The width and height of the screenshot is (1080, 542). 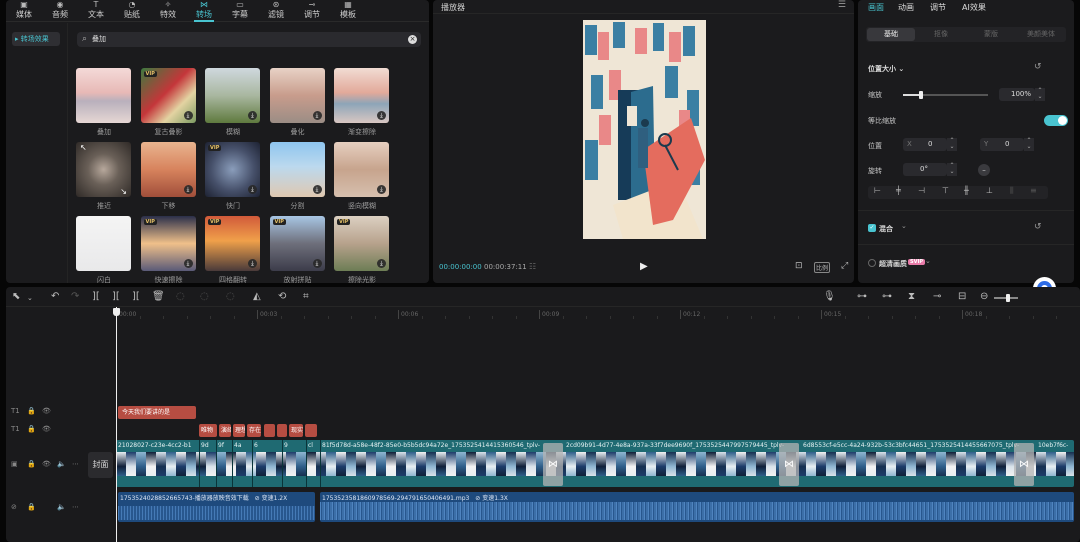 I want to click on align-vcenter-icon: ╫, so click(x=966, y=190).